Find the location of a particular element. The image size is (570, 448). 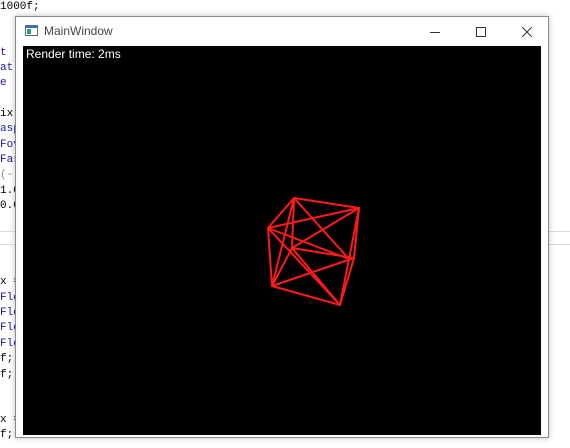

code-line: t is located at coordinates (7, 53).